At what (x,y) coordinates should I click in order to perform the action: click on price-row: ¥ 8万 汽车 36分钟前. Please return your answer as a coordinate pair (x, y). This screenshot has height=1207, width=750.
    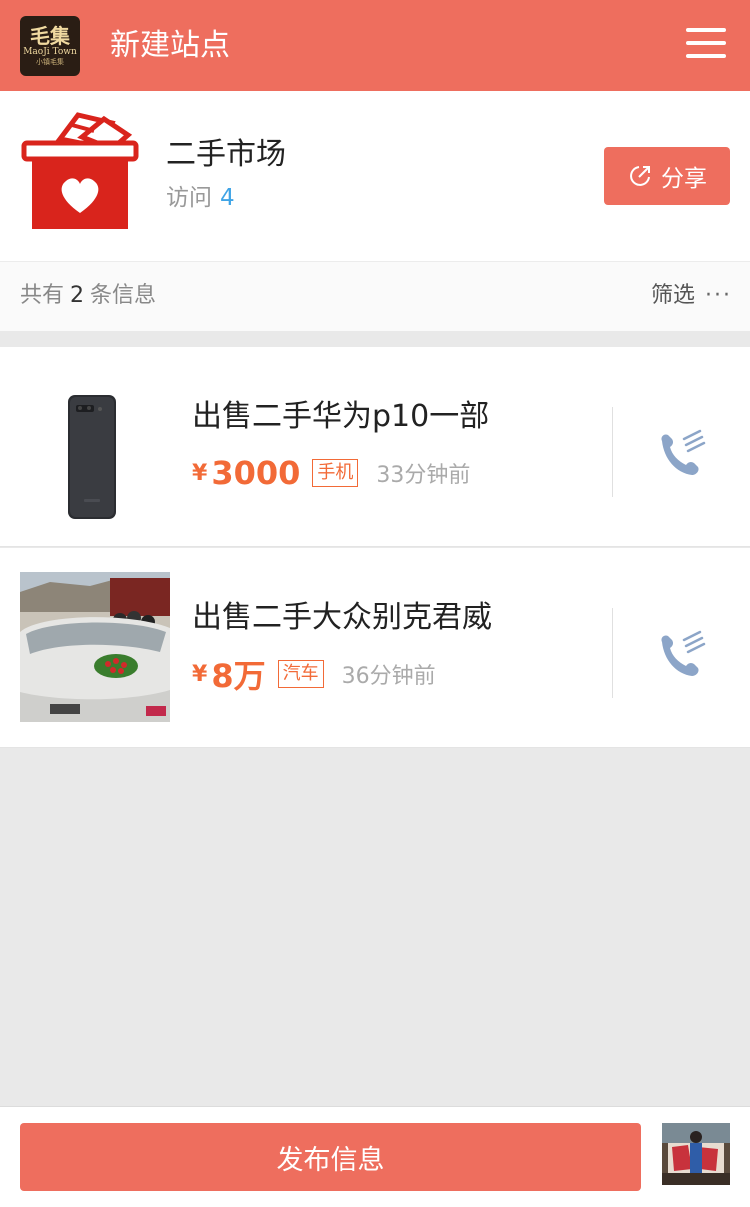
    Looking at the image, I should click on (314, 674).